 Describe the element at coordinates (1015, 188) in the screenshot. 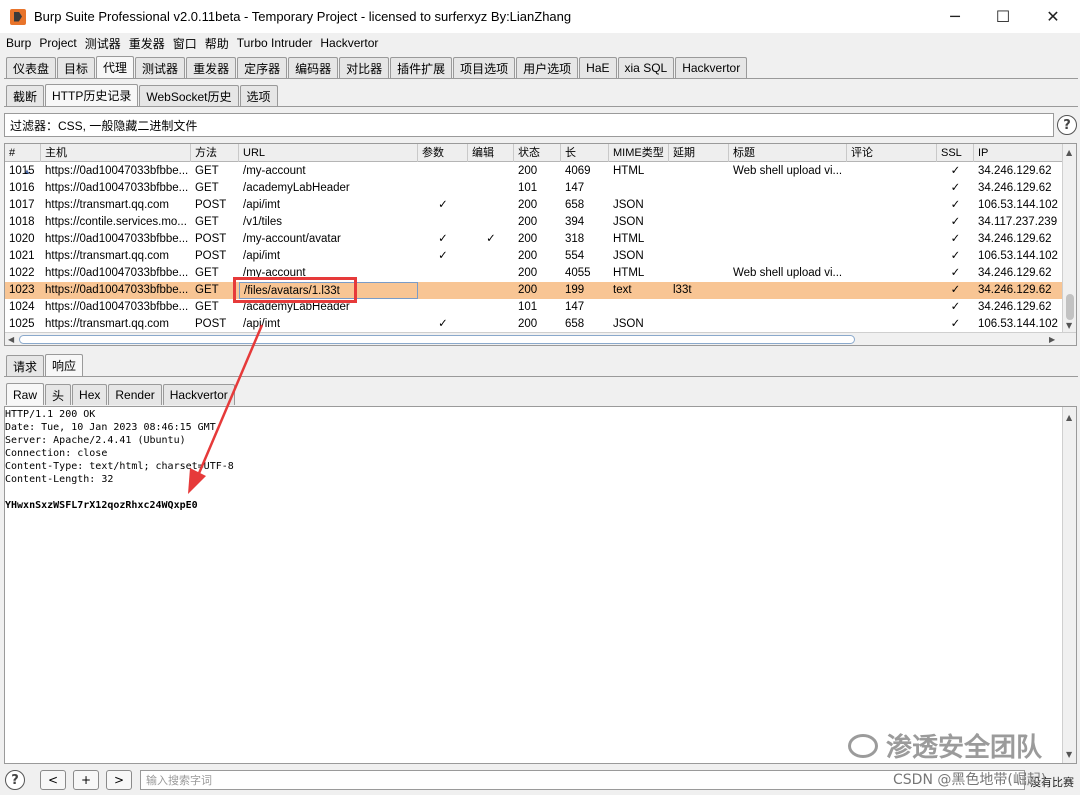

I see `cell-ip: 34.246.129.62` at that location.